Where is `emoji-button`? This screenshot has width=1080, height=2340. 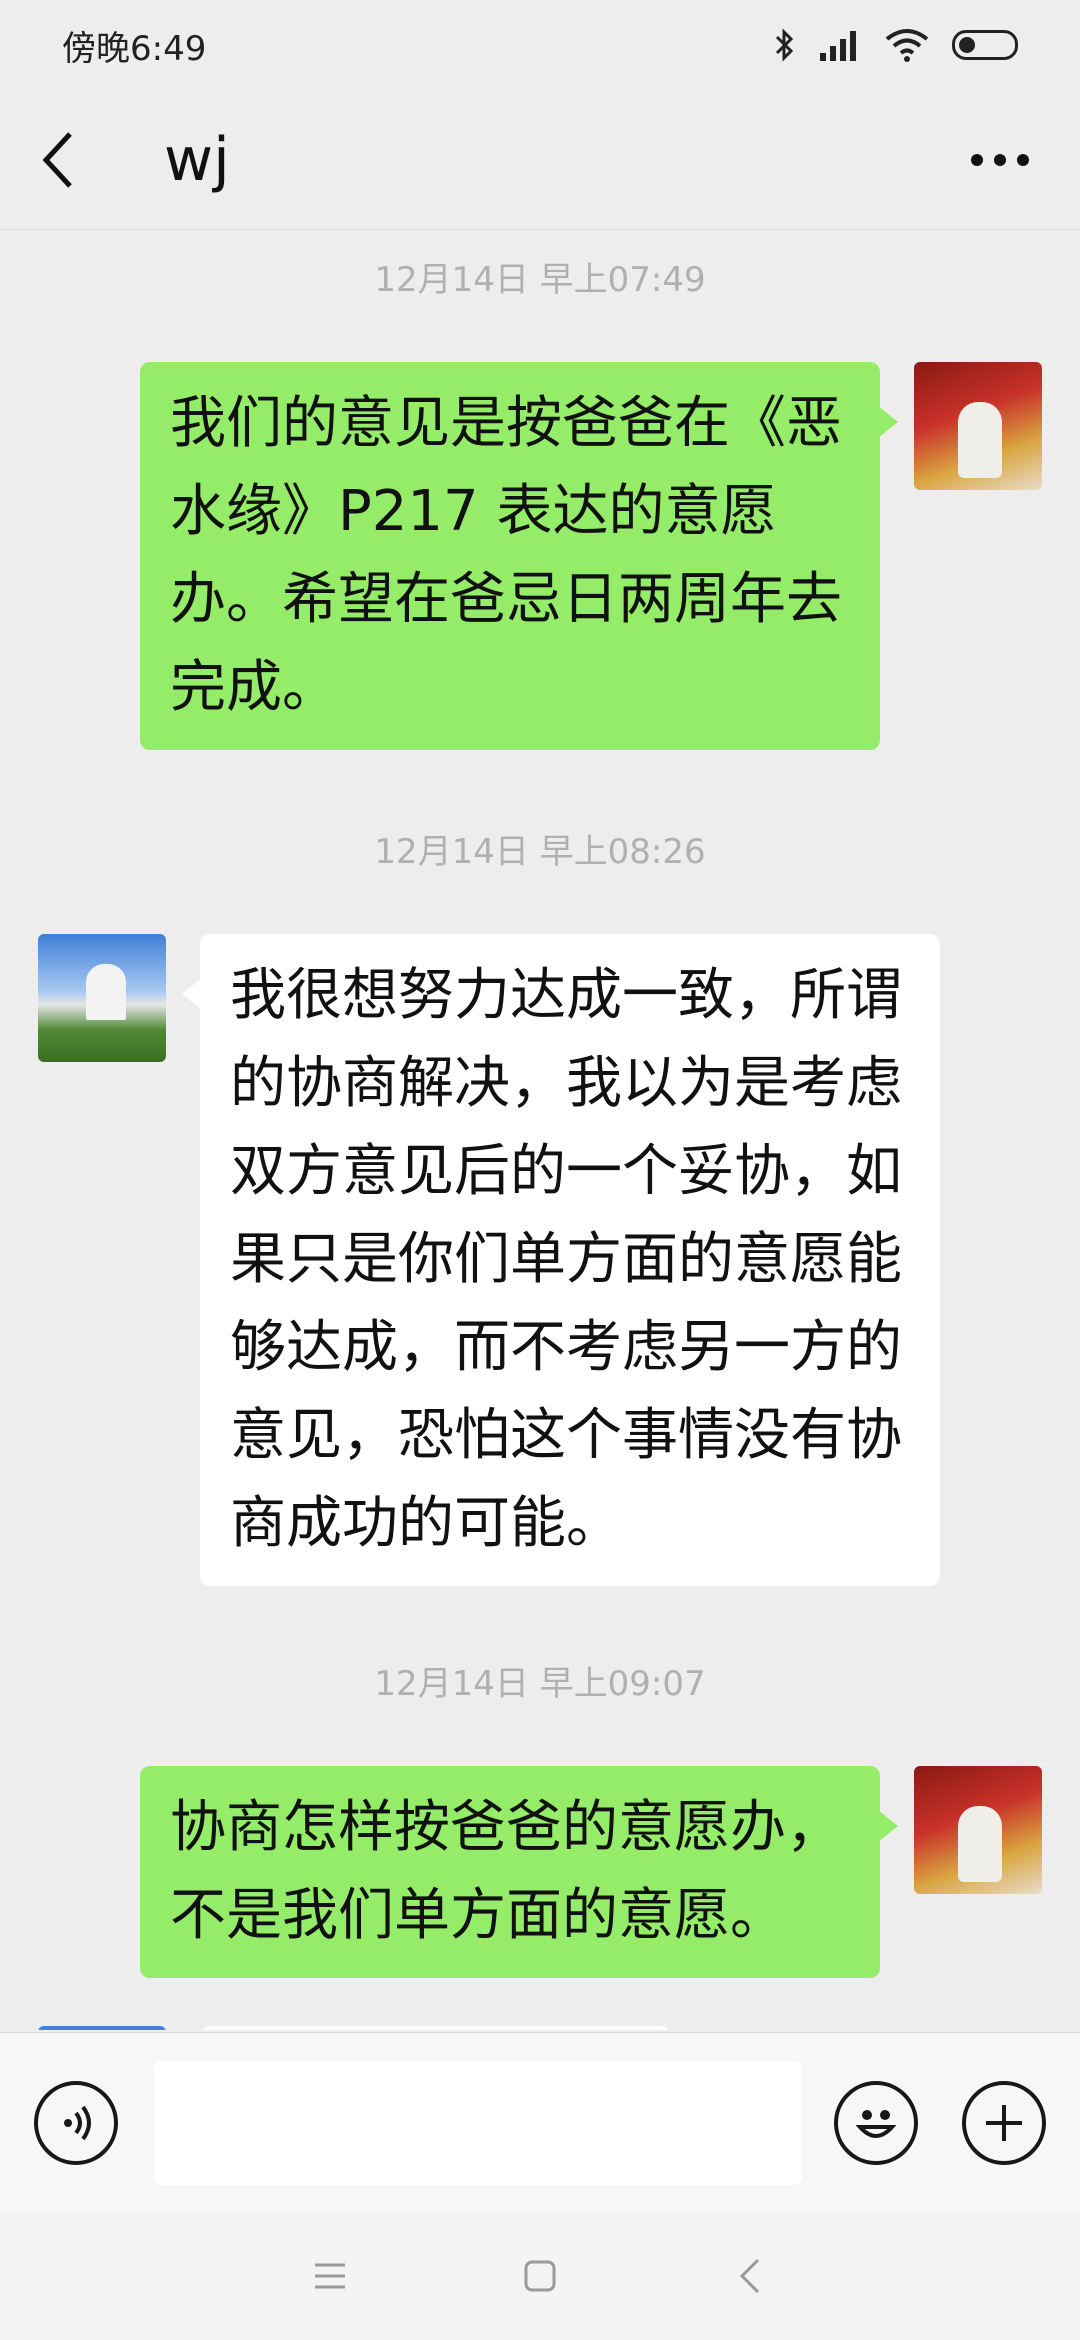
emoji-button is located at coordinates (876, 2123).